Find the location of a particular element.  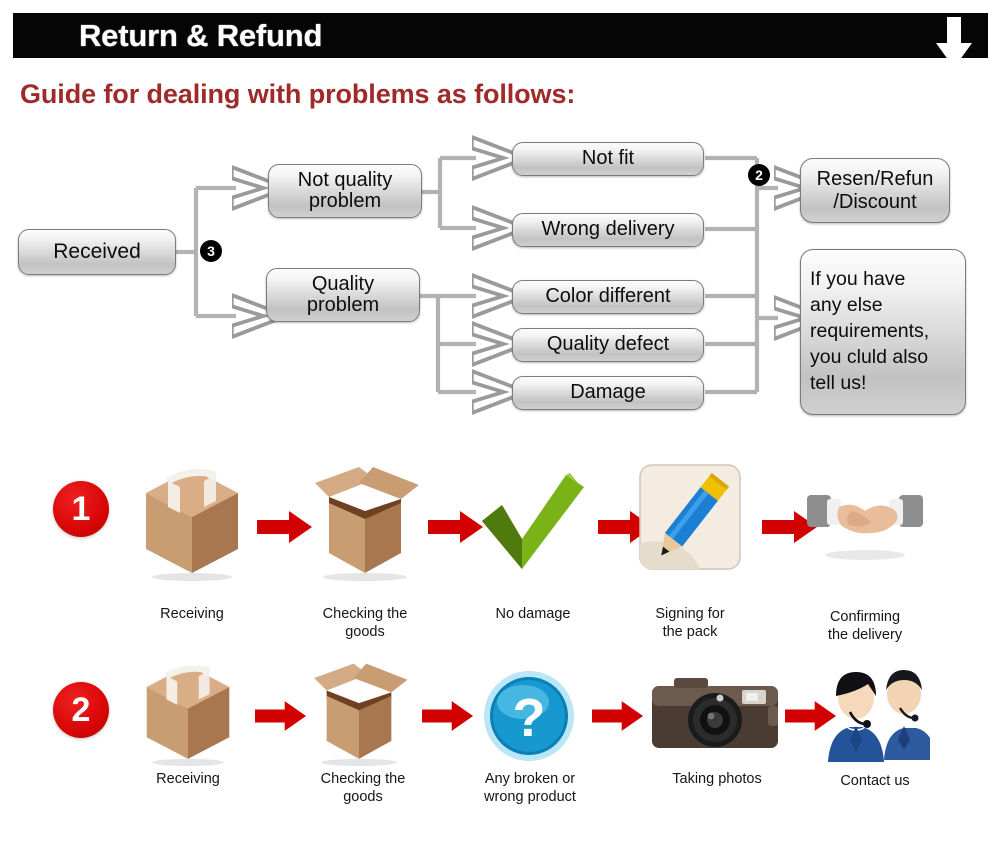

step-1-item-3-label: No damage is located at coordinates (533, 614).